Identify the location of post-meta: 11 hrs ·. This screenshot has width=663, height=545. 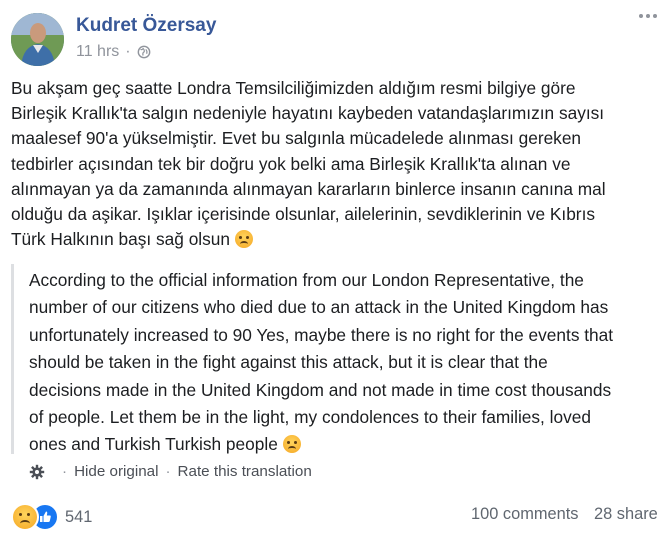
(113, 52).